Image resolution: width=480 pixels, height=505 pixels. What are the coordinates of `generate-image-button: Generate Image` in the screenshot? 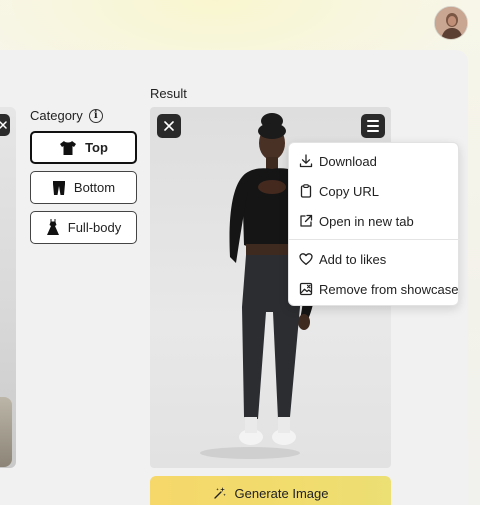 It's located at (270, 490).